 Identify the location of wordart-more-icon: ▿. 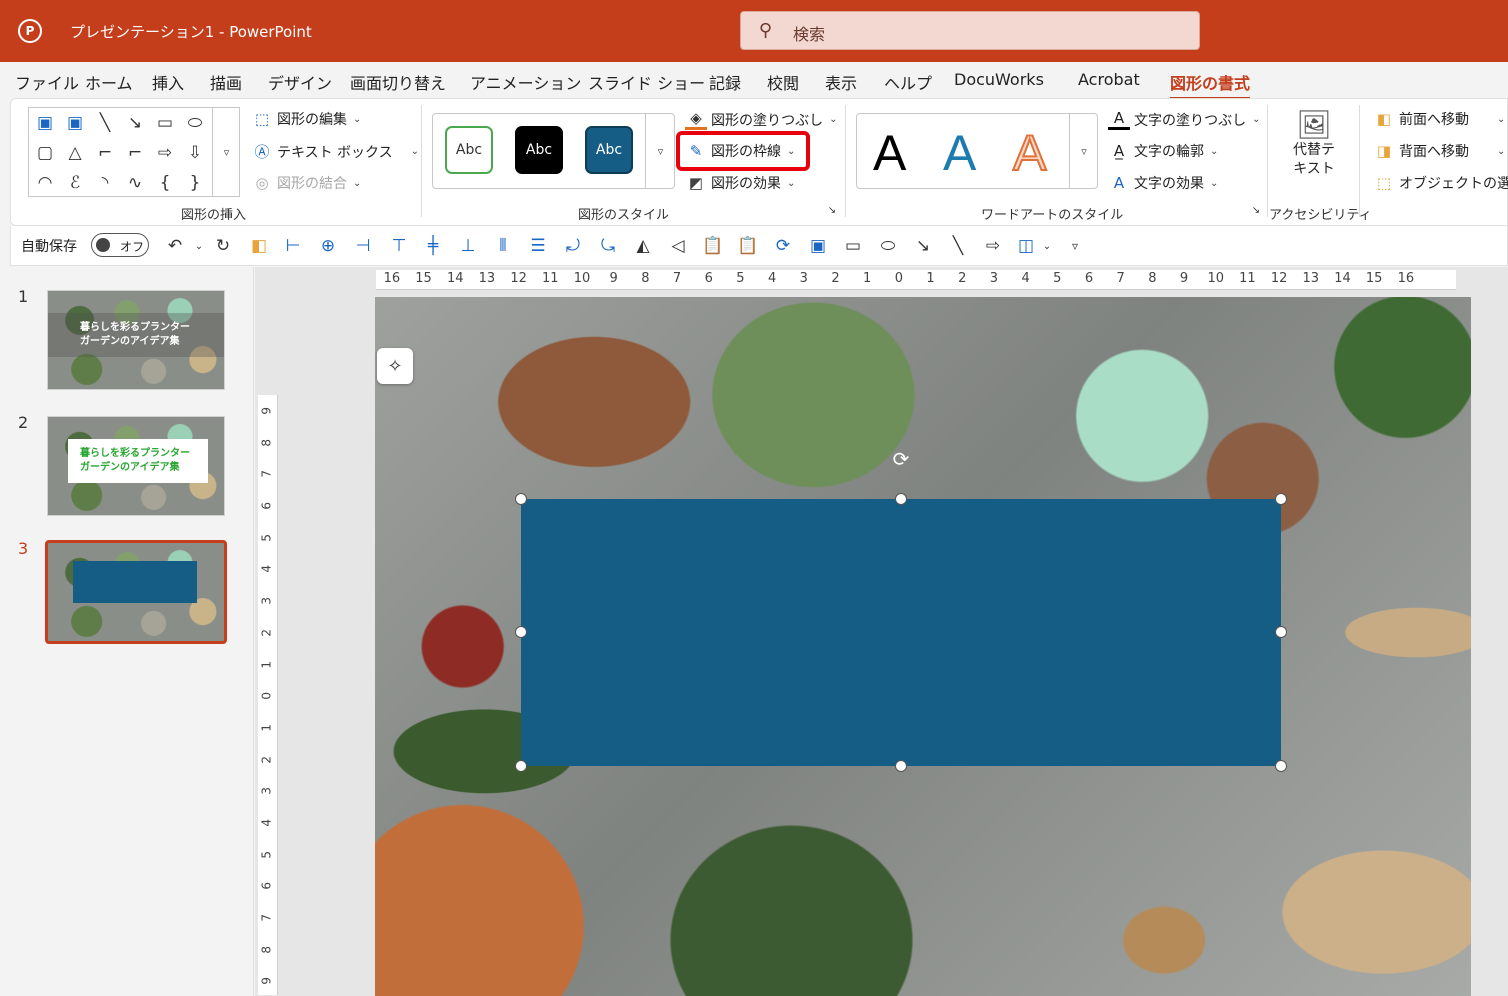
(1083, 151).